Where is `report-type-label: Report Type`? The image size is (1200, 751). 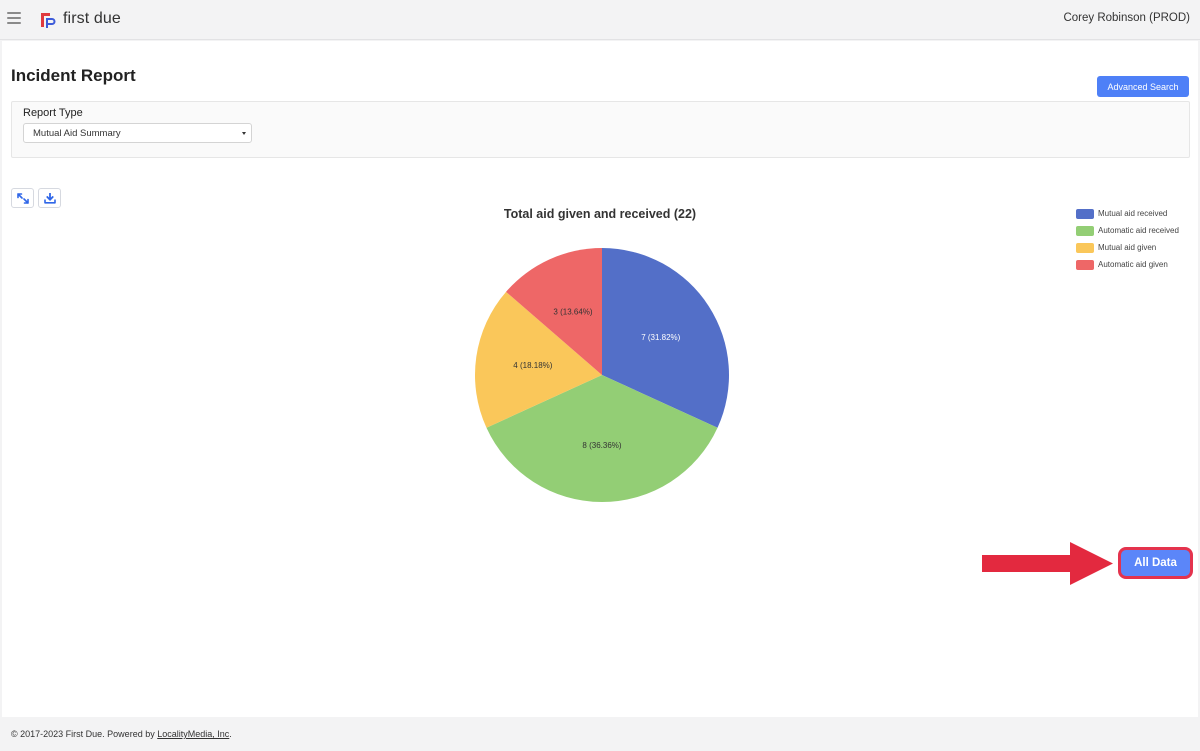
report-type-label: Report Type is located at coordinates (53, 113).